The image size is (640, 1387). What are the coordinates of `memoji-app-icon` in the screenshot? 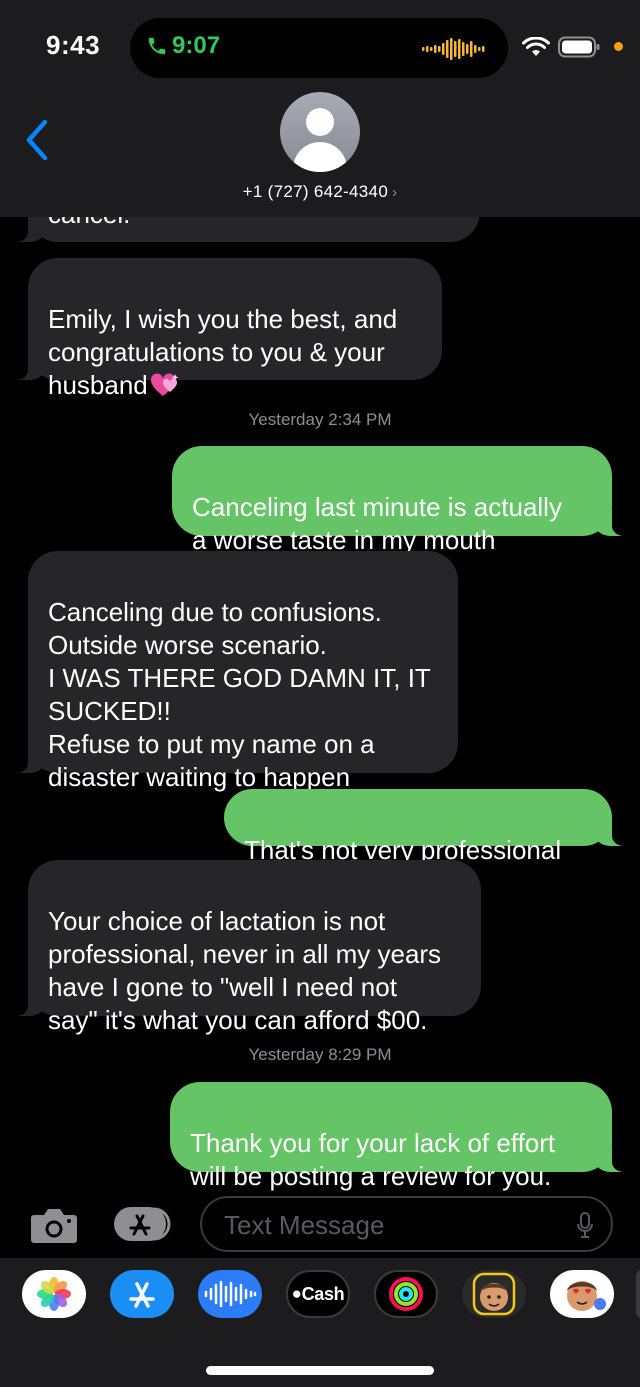 It's located at (494, 1294).